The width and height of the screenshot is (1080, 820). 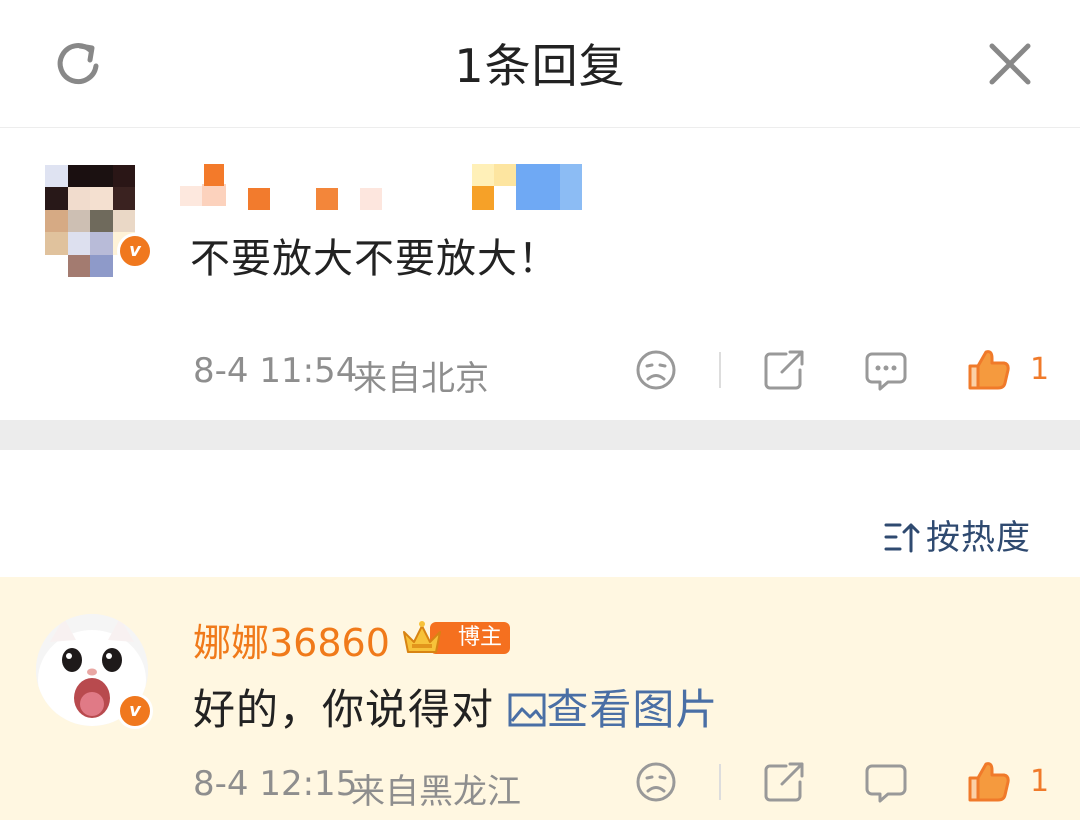 What do you see at coordinates (291, 639) in the screenshot?
I see `reply-username: 娜娜36860` at bounding box center [291, 639].